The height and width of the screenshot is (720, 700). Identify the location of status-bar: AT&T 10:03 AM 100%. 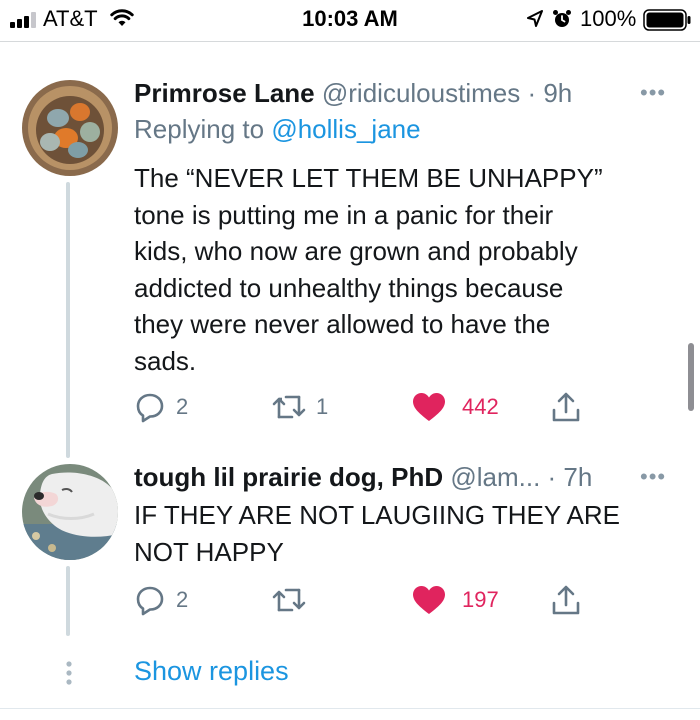
(350, 20).